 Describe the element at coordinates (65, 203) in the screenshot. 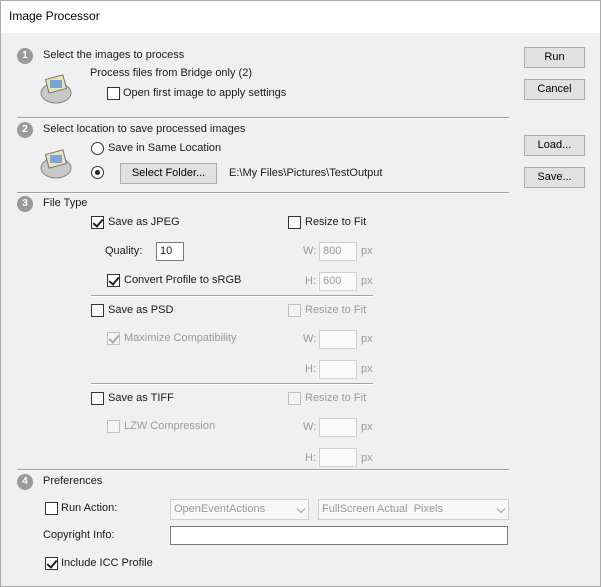

I see `section-3-heading: File Type` at that location.